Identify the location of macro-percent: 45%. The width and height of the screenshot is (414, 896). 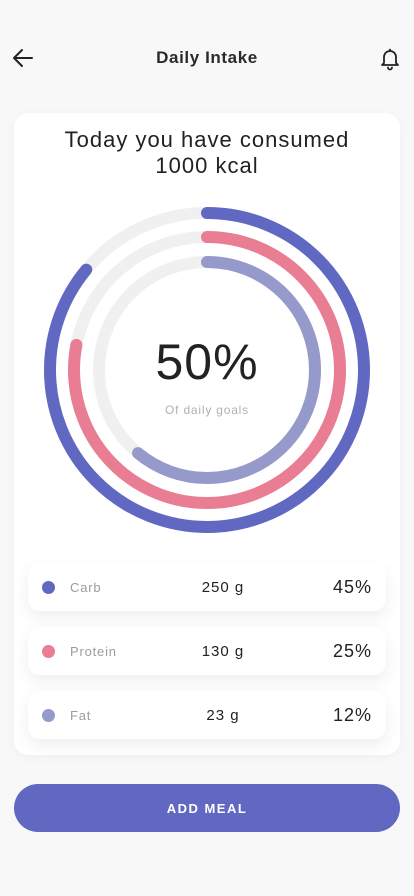
(352, 587).